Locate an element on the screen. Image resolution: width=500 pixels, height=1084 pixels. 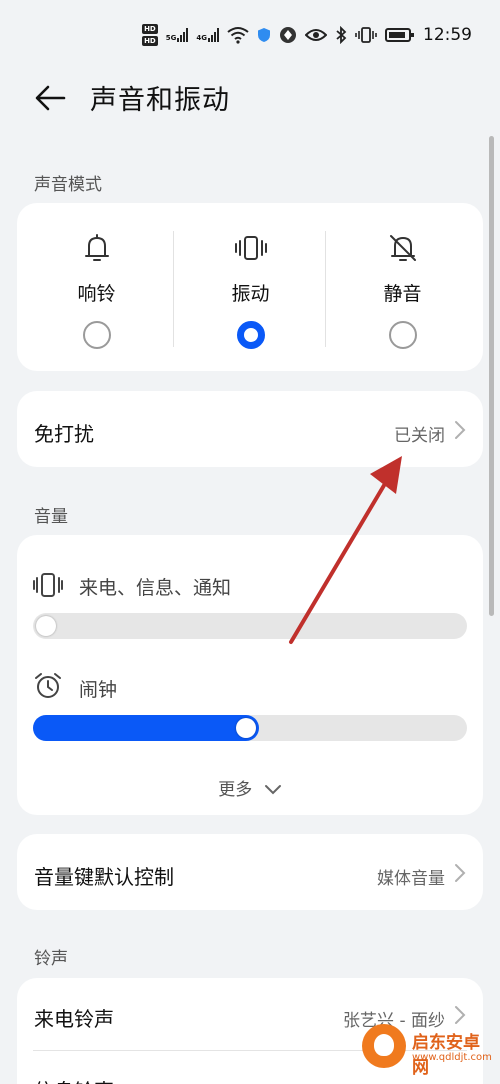
bluetooth-icon is located at coordinates (341, 35).